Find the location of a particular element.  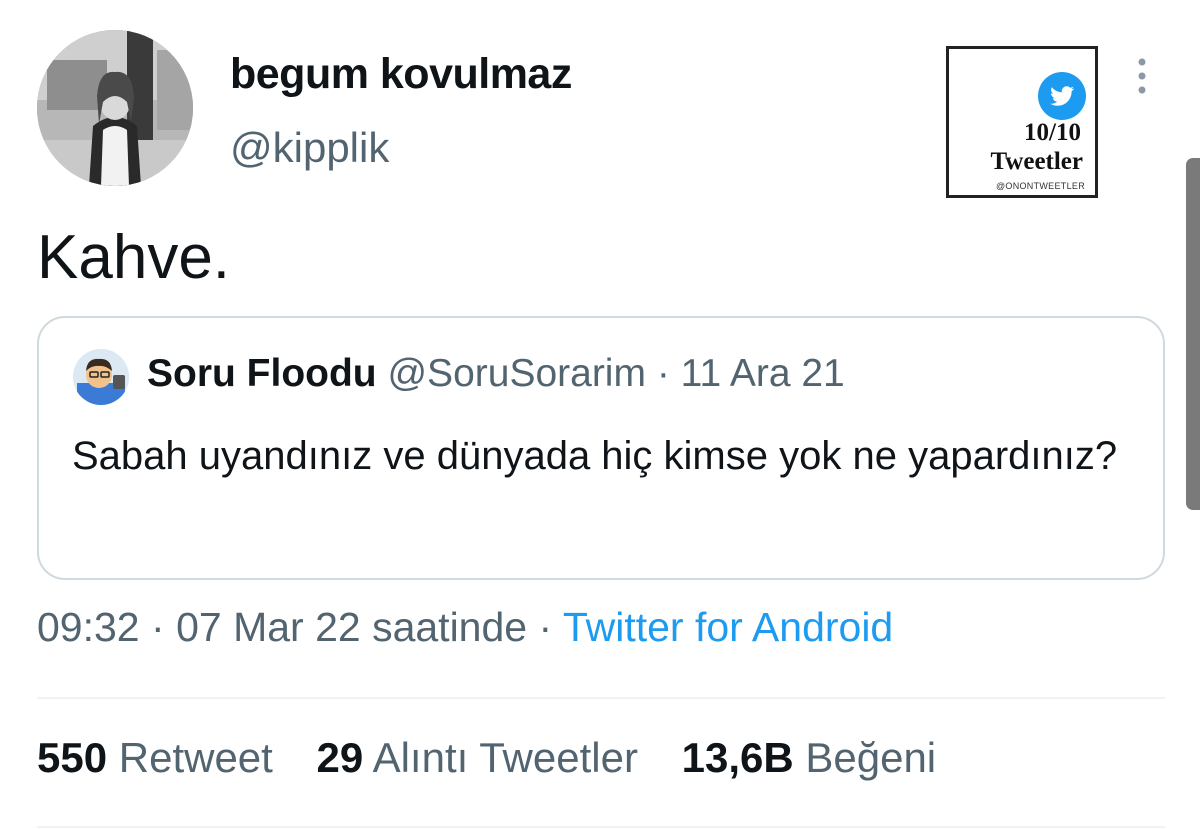

scrollbar-thumb is located at coordinates (1193, 334).